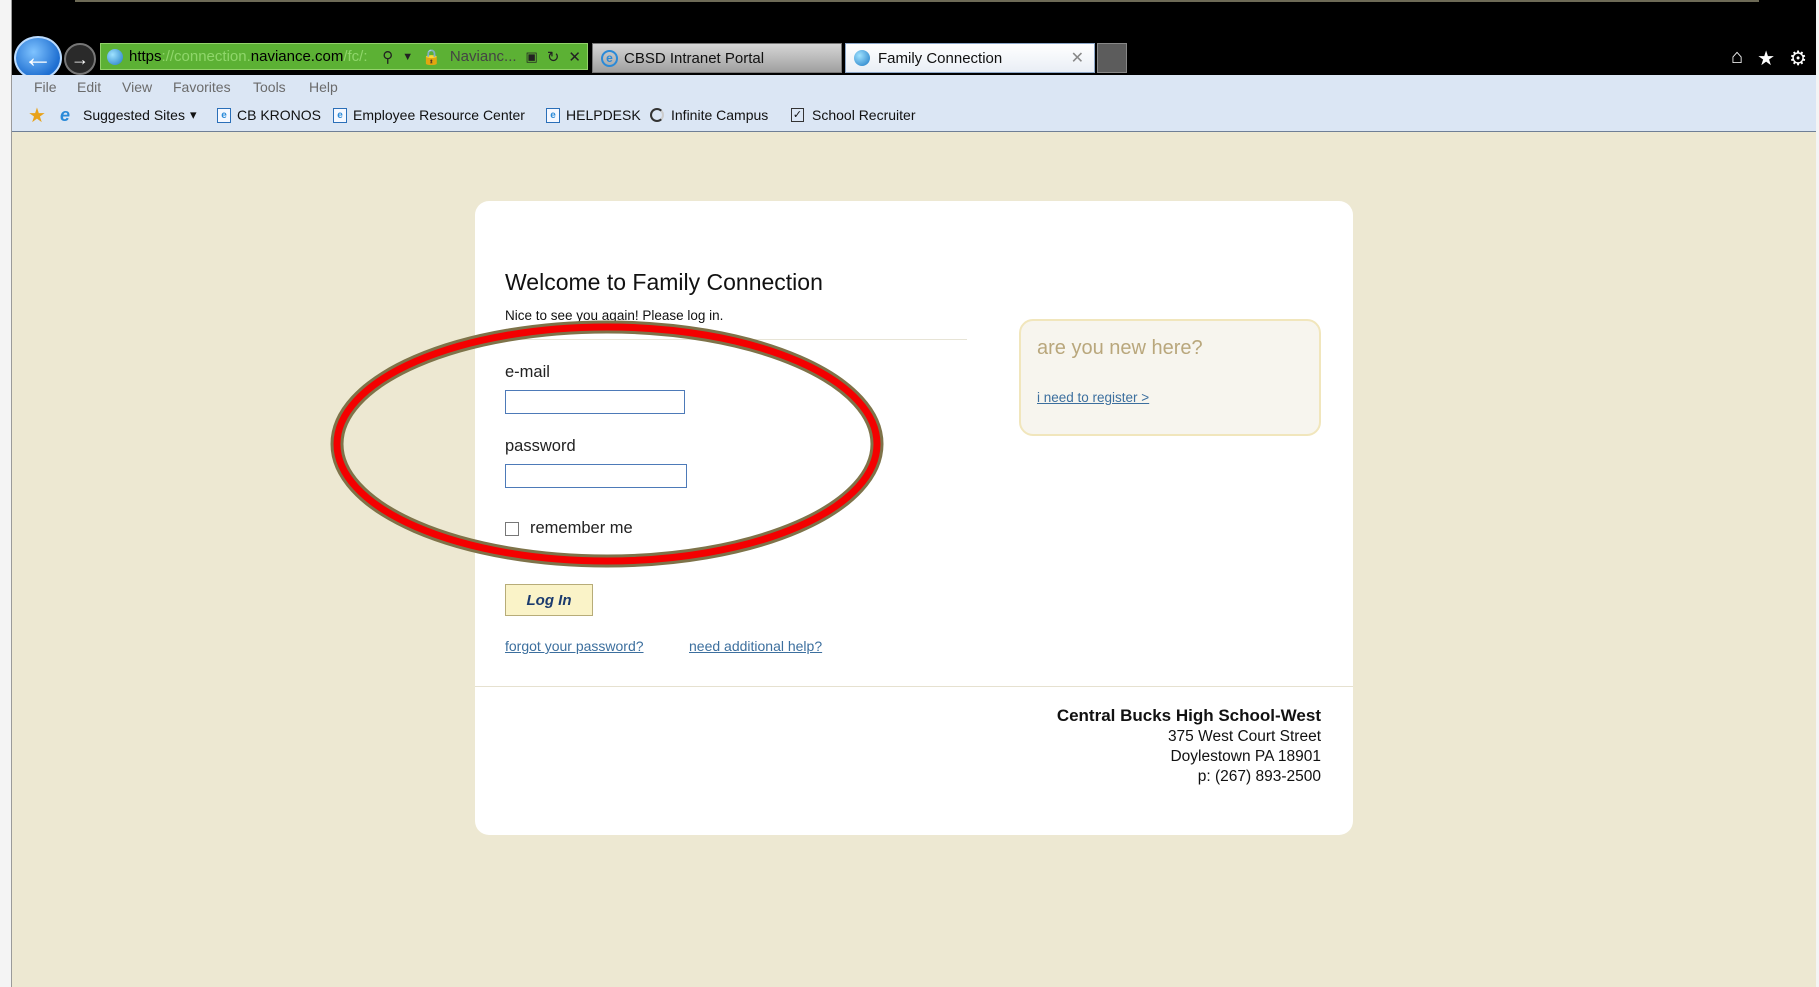 This screenshot has width=1819, height=987. Describe the element at coordinates (603, 115) in the screenshot. I see `fav-label: HELPDESK` at that location.